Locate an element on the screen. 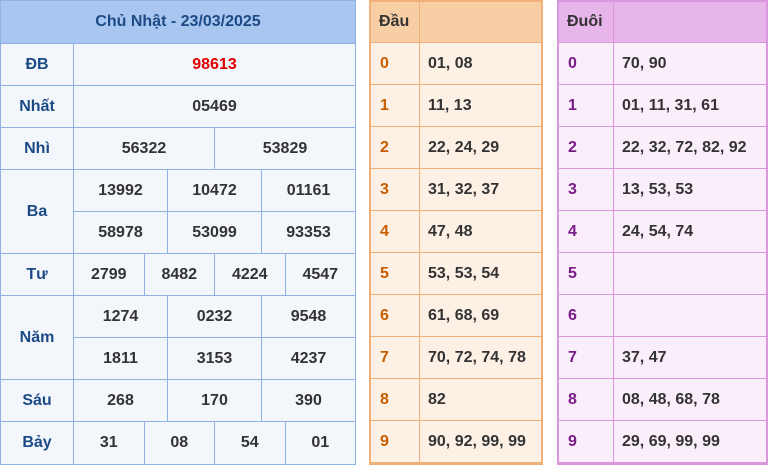 The image size is (771, 465). prize-values: 1274 0232 9548 1811 3153 4237 is located at coordinates (214, 337).